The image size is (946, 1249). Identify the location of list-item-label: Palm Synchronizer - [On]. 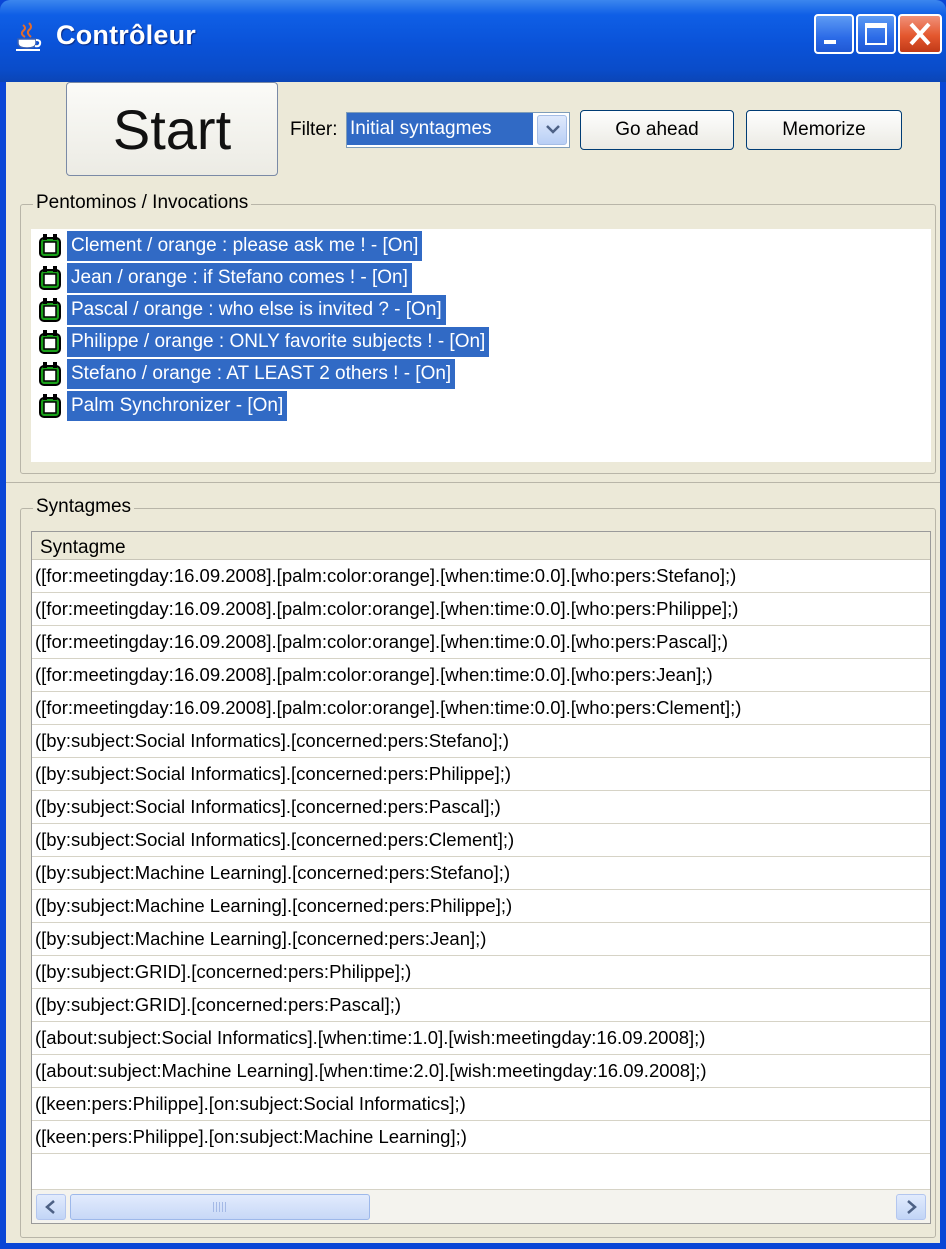
(177, 406).